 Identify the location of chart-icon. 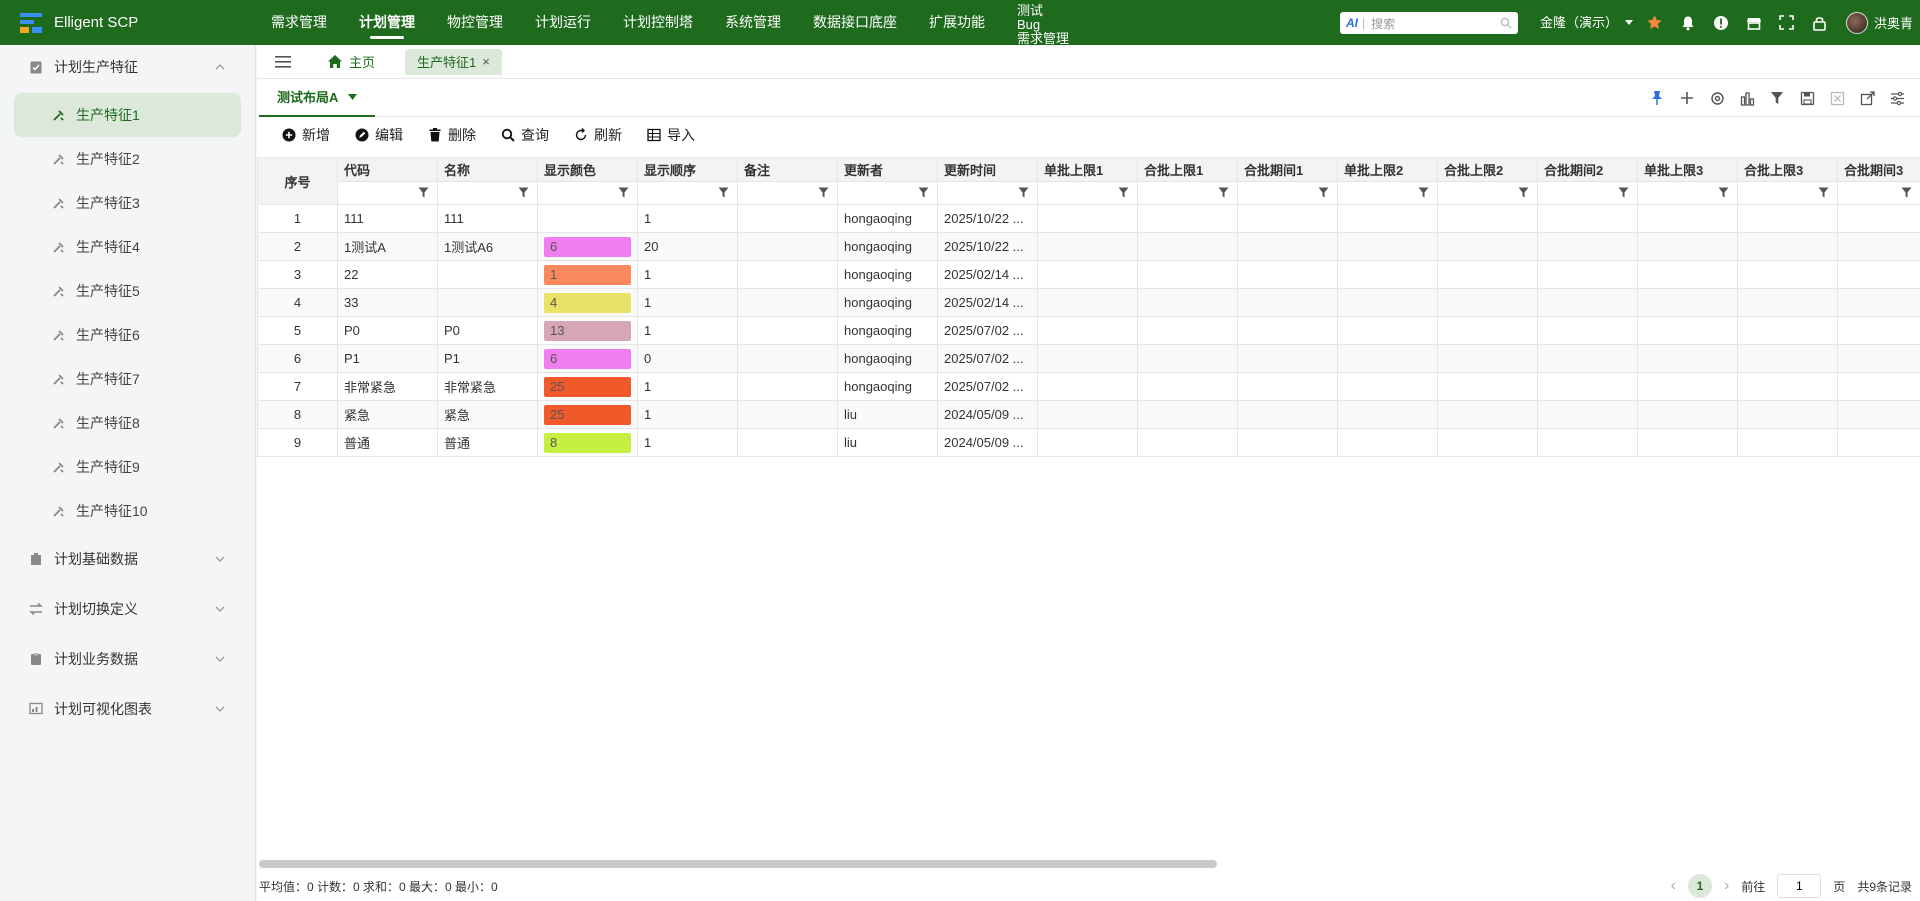
(1747, 98).